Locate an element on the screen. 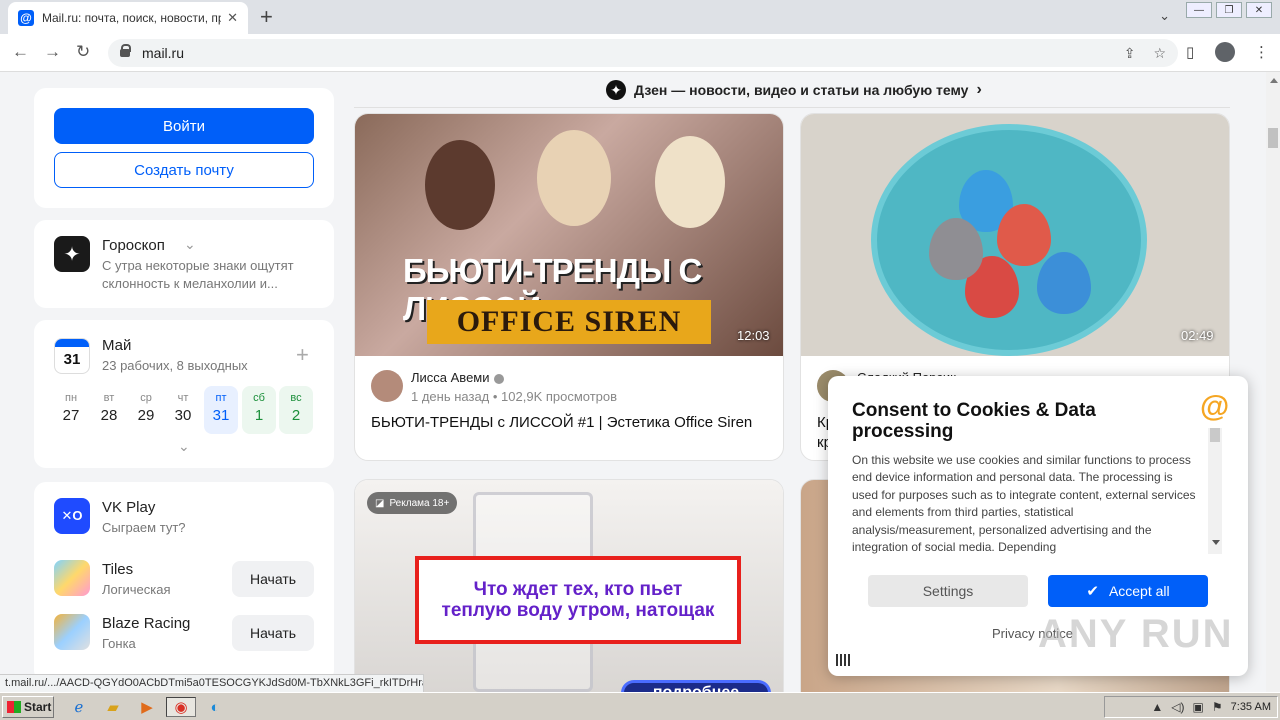 The width and height of the screenshot is (1280, 720). calendar-day-today: пт 31 is located at coordinates (221, 410).